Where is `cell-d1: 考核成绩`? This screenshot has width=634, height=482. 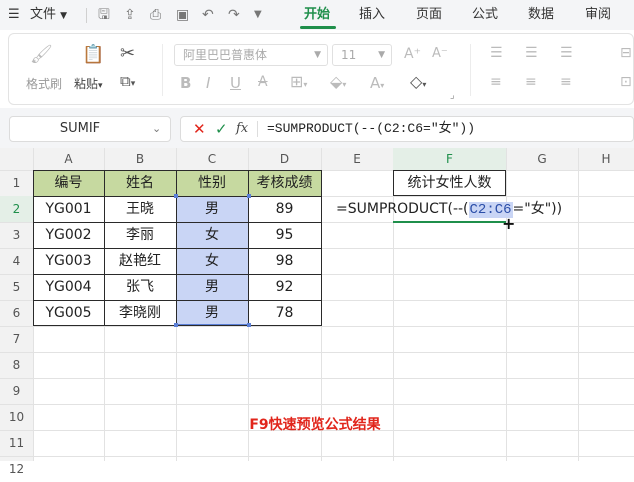 cell-d1: 考核成绩 is located at coordinates (284, 183).